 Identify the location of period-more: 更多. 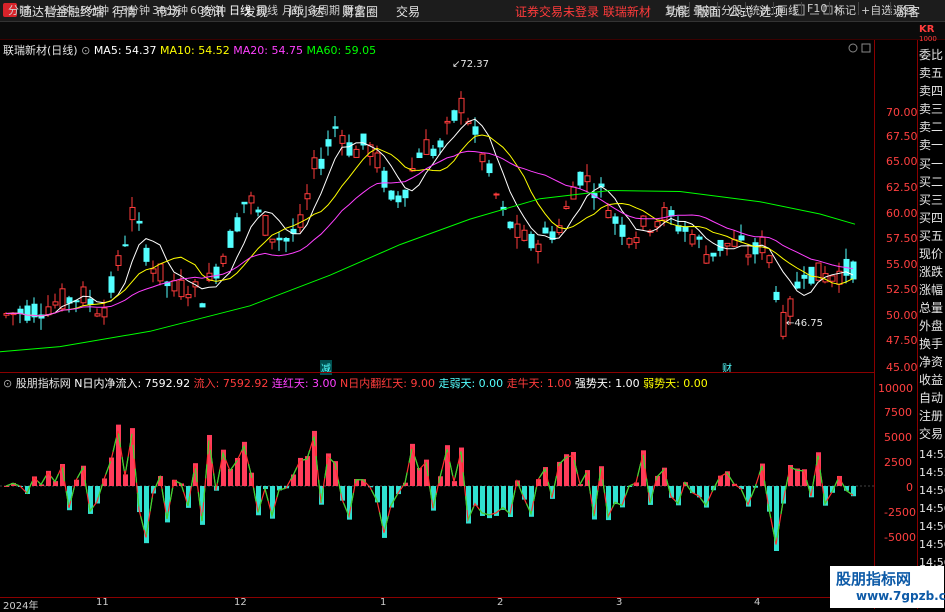
(354, 10).